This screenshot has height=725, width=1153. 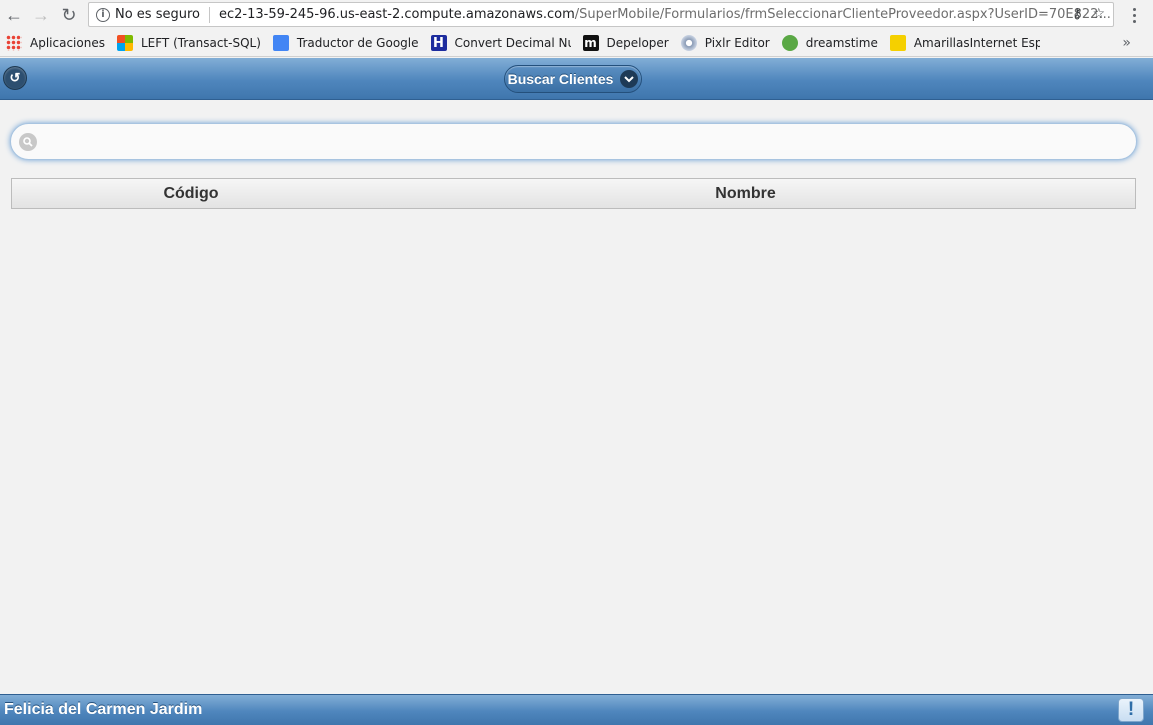 I want to click on page-title: Buscar Clientes, so click(x=560, y=79).